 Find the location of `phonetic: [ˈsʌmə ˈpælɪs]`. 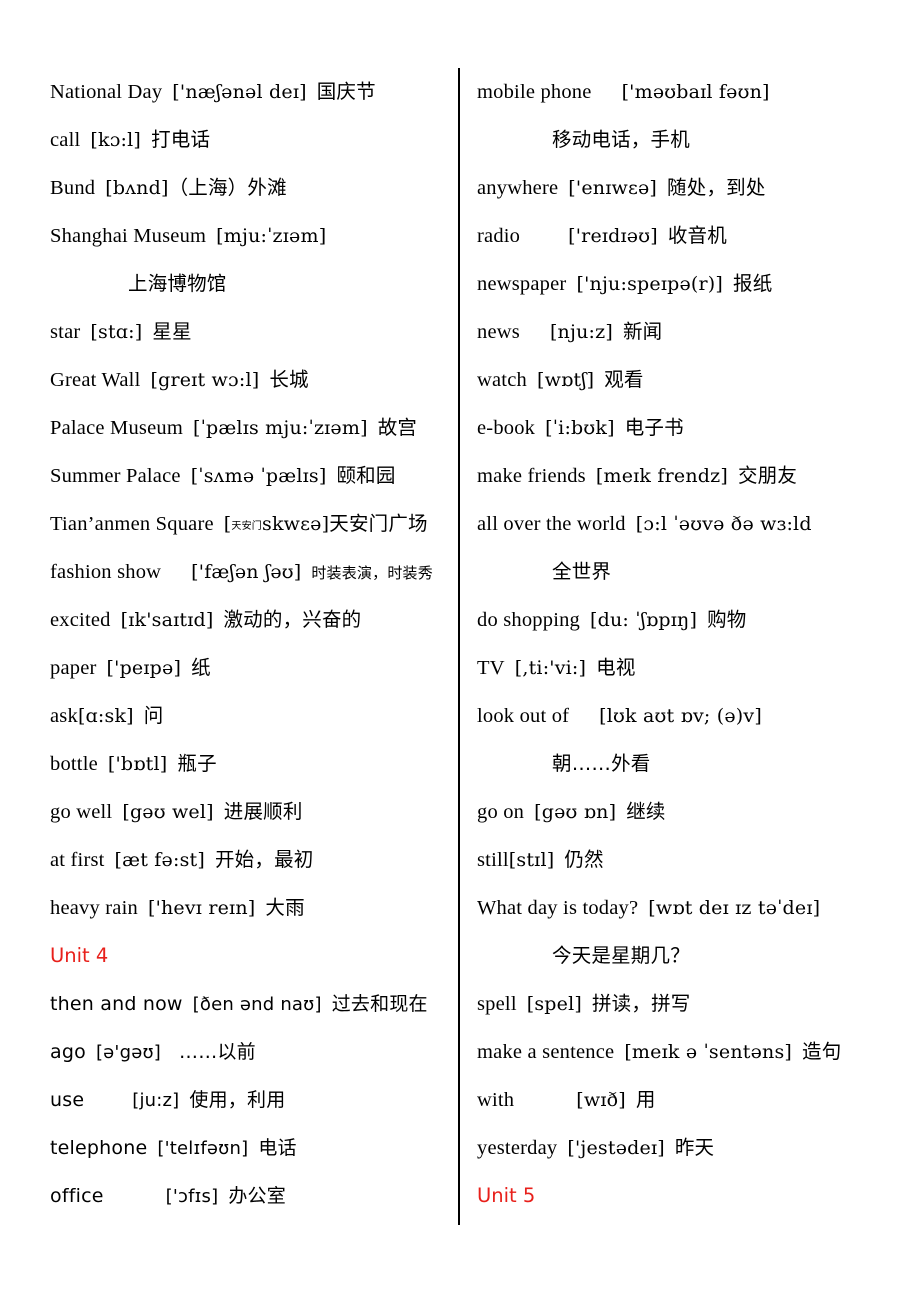

phonetic: [ˈsʌmə ˈpælɪs] is located at coordinates (258, 476).